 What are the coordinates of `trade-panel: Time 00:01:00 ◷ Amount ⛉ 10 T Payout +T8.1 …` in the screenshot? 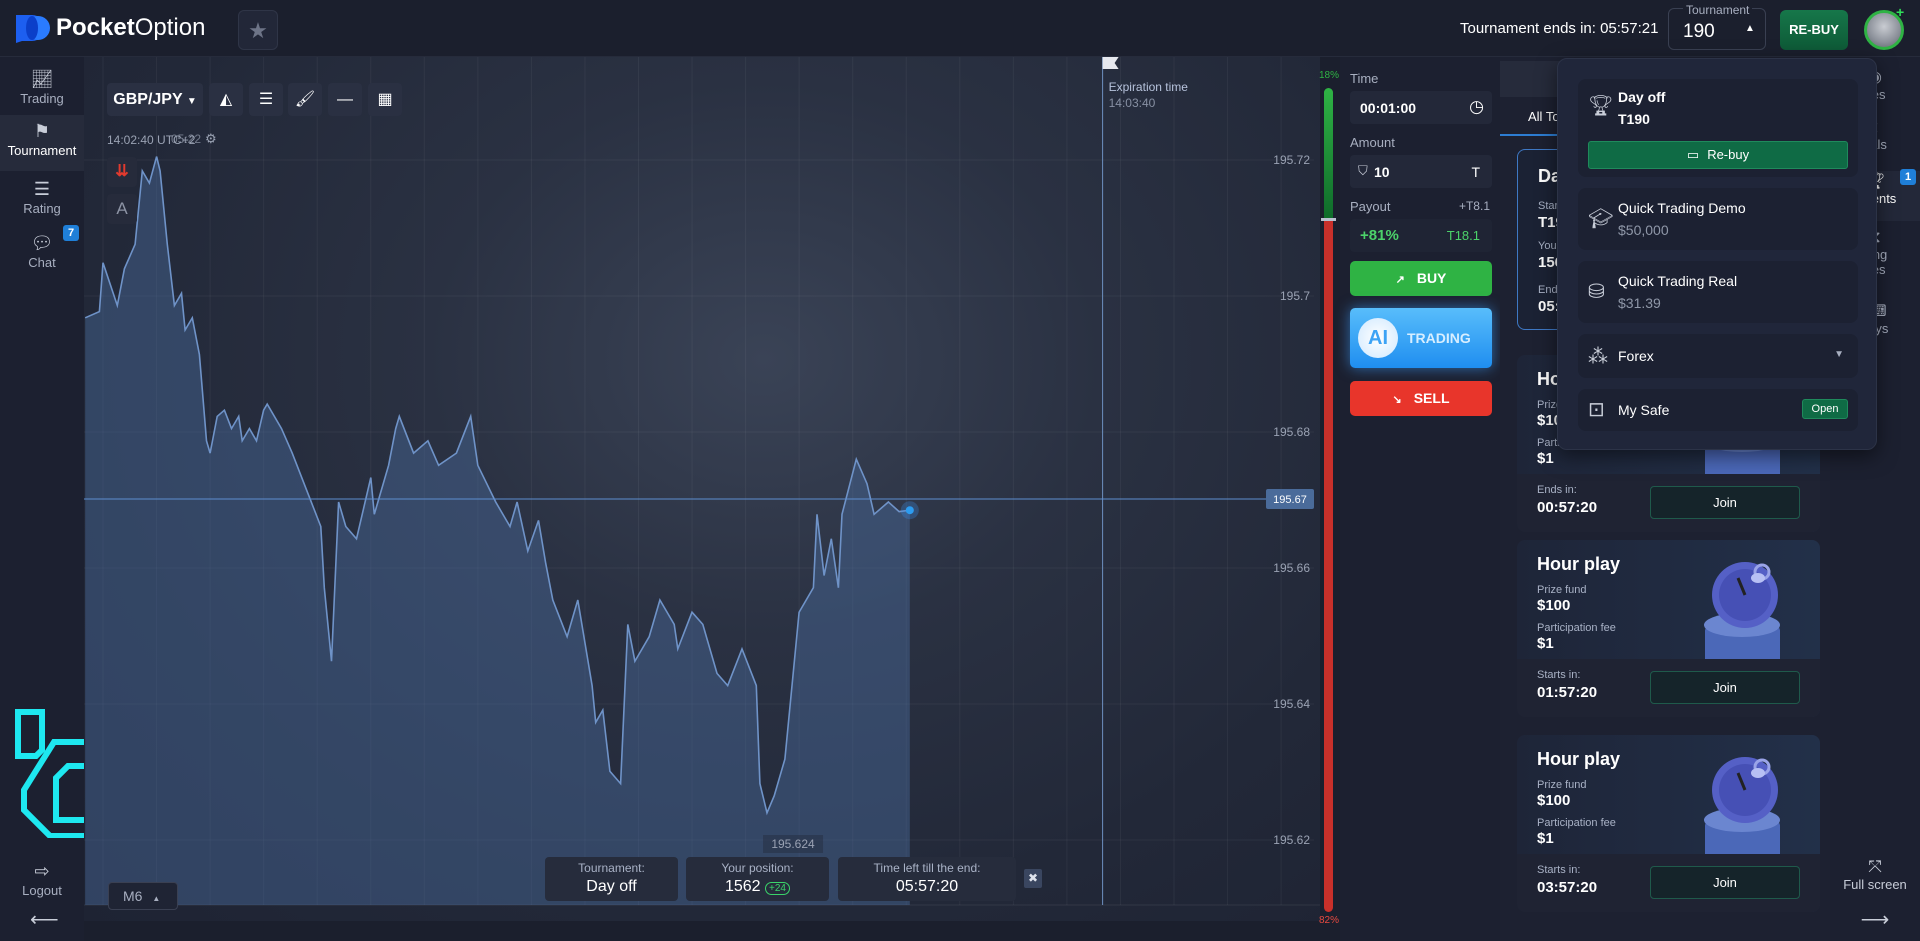 It's located at (1420, 499).